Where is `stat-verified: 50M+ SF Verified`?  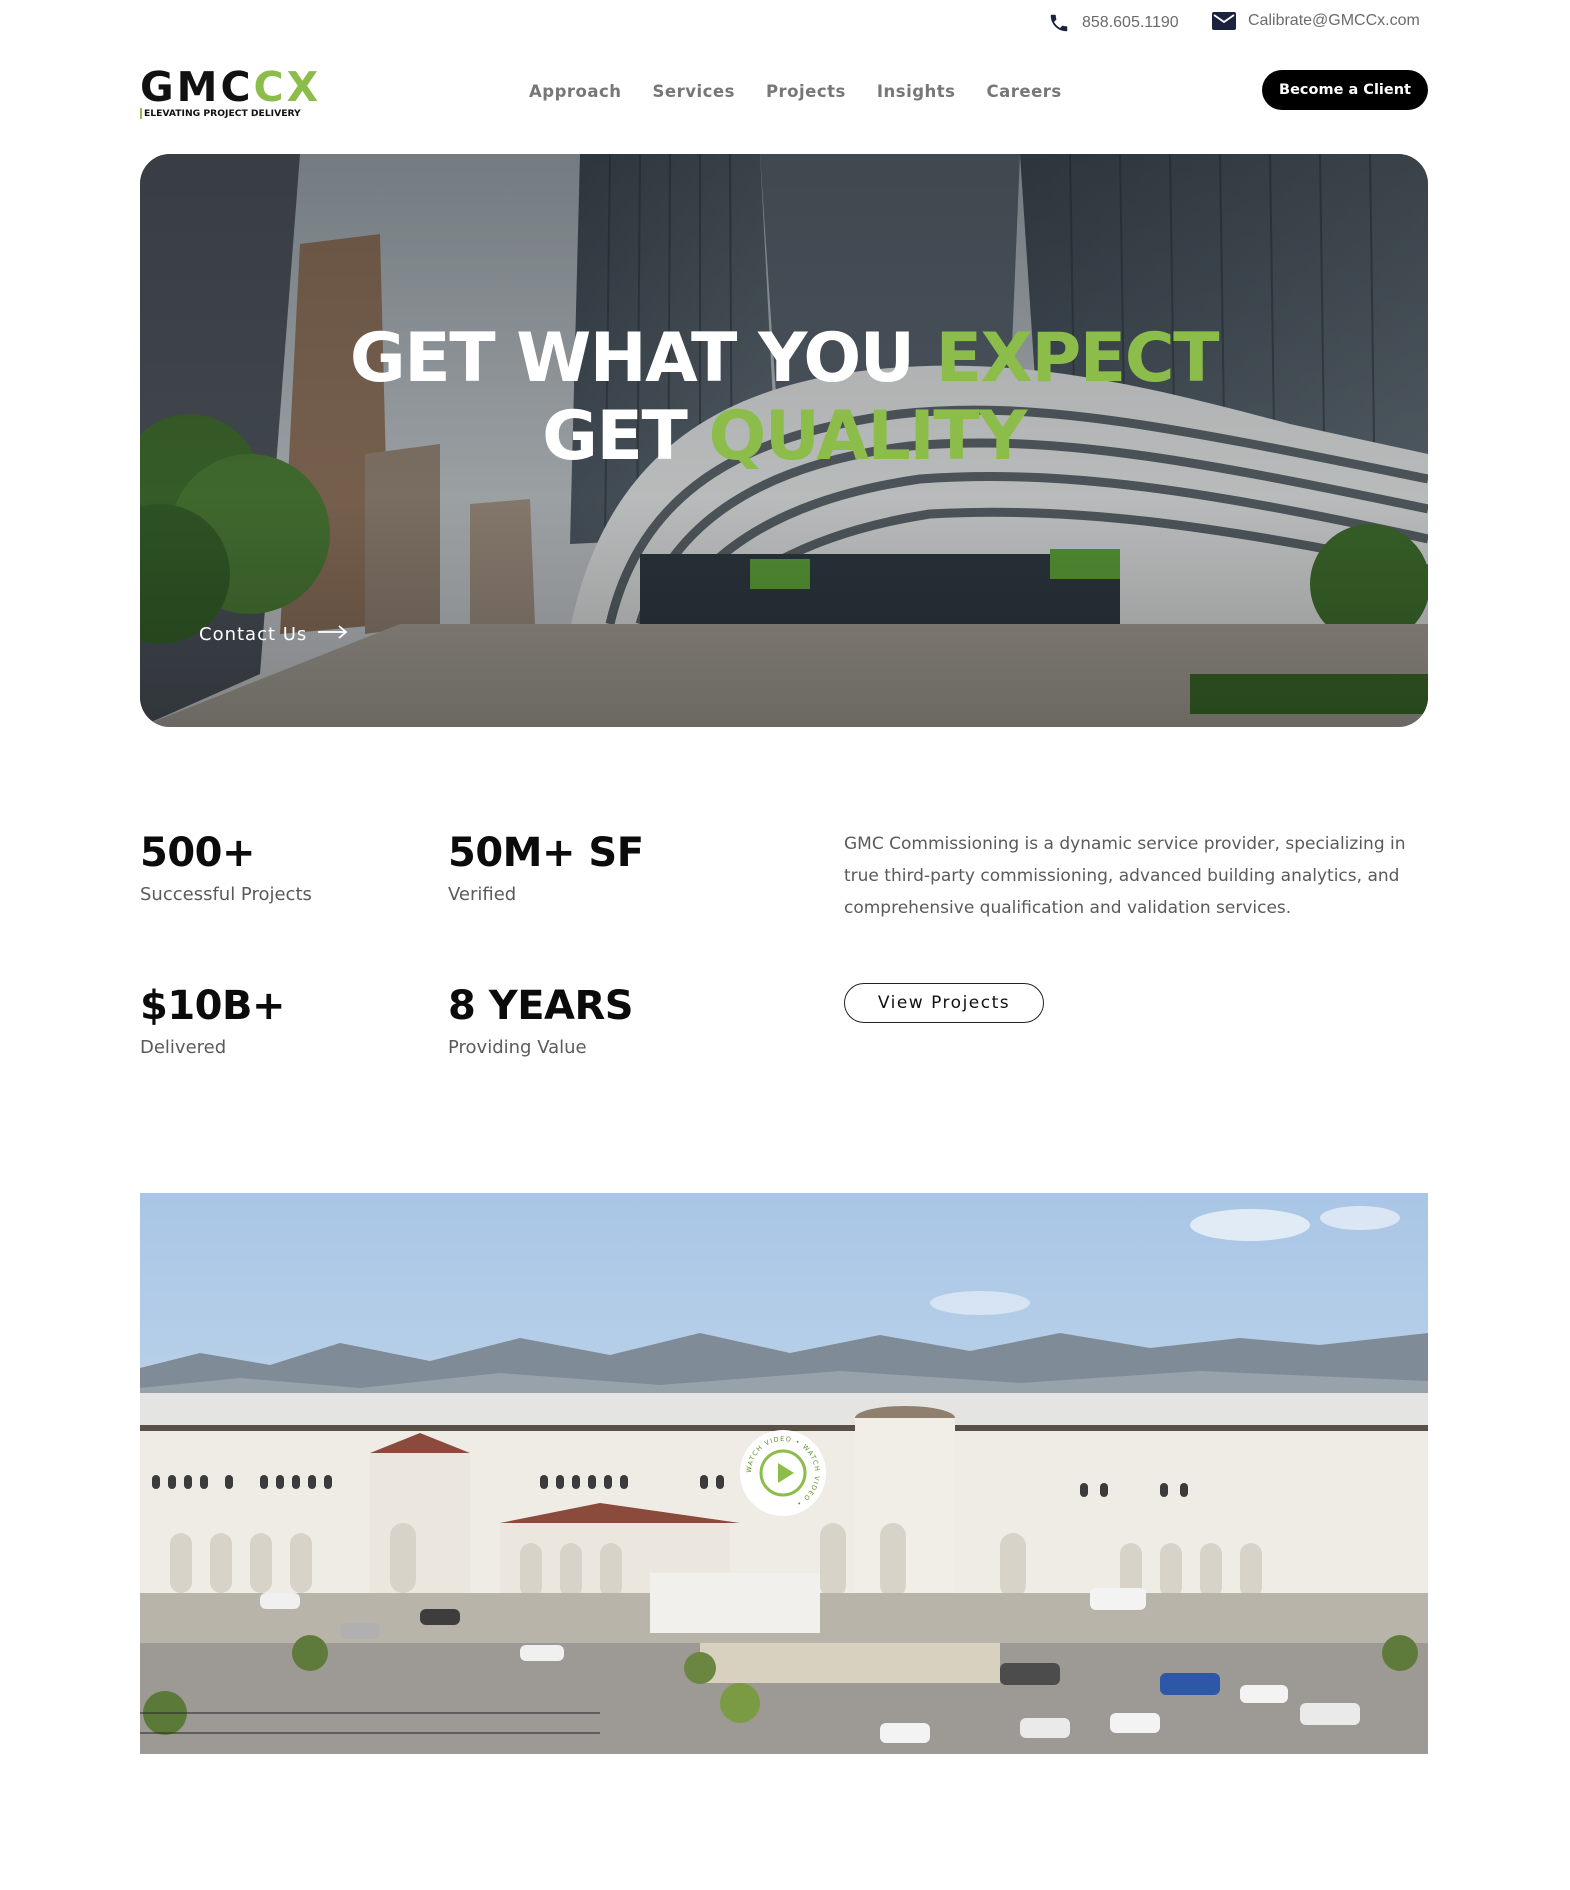
stat-verified: 50M+ SF Verified is located at coordinates (588, 867).